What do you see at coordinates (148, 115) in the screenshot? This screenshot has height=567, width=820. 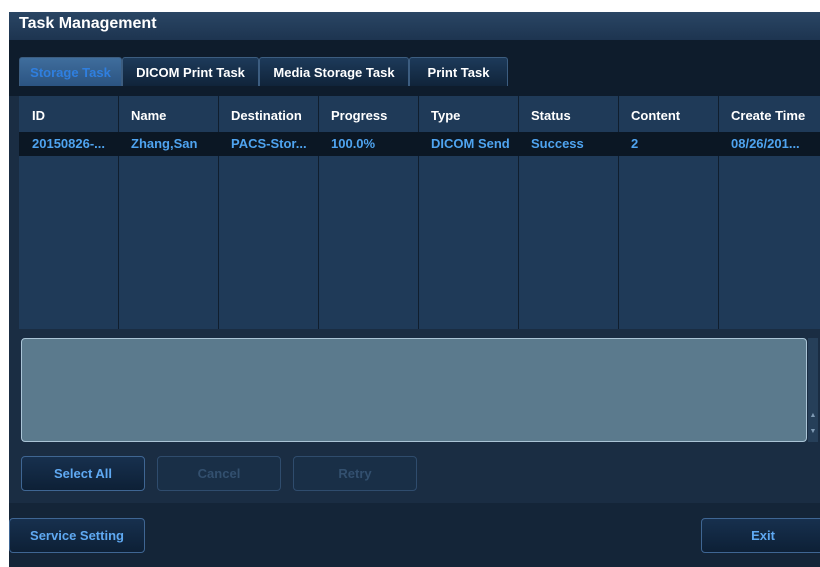 I see `column-header-name: Name` at bounding box center [148, 115].